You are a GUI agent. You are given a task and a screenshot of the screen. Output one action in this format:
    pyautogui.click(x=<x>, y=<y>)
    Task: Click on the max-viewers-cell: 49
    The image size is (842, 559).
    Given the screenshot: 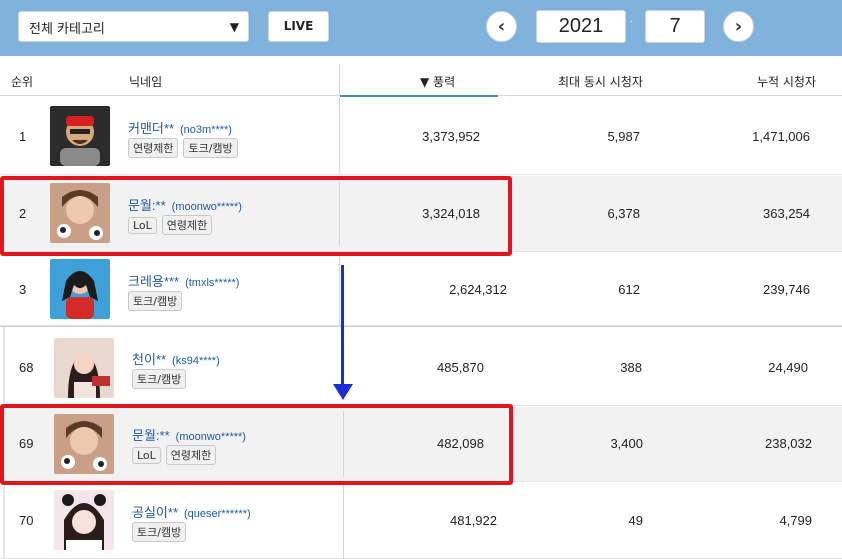 What is the action you would take?
    pyautogui.click(x=635, y=520)
    